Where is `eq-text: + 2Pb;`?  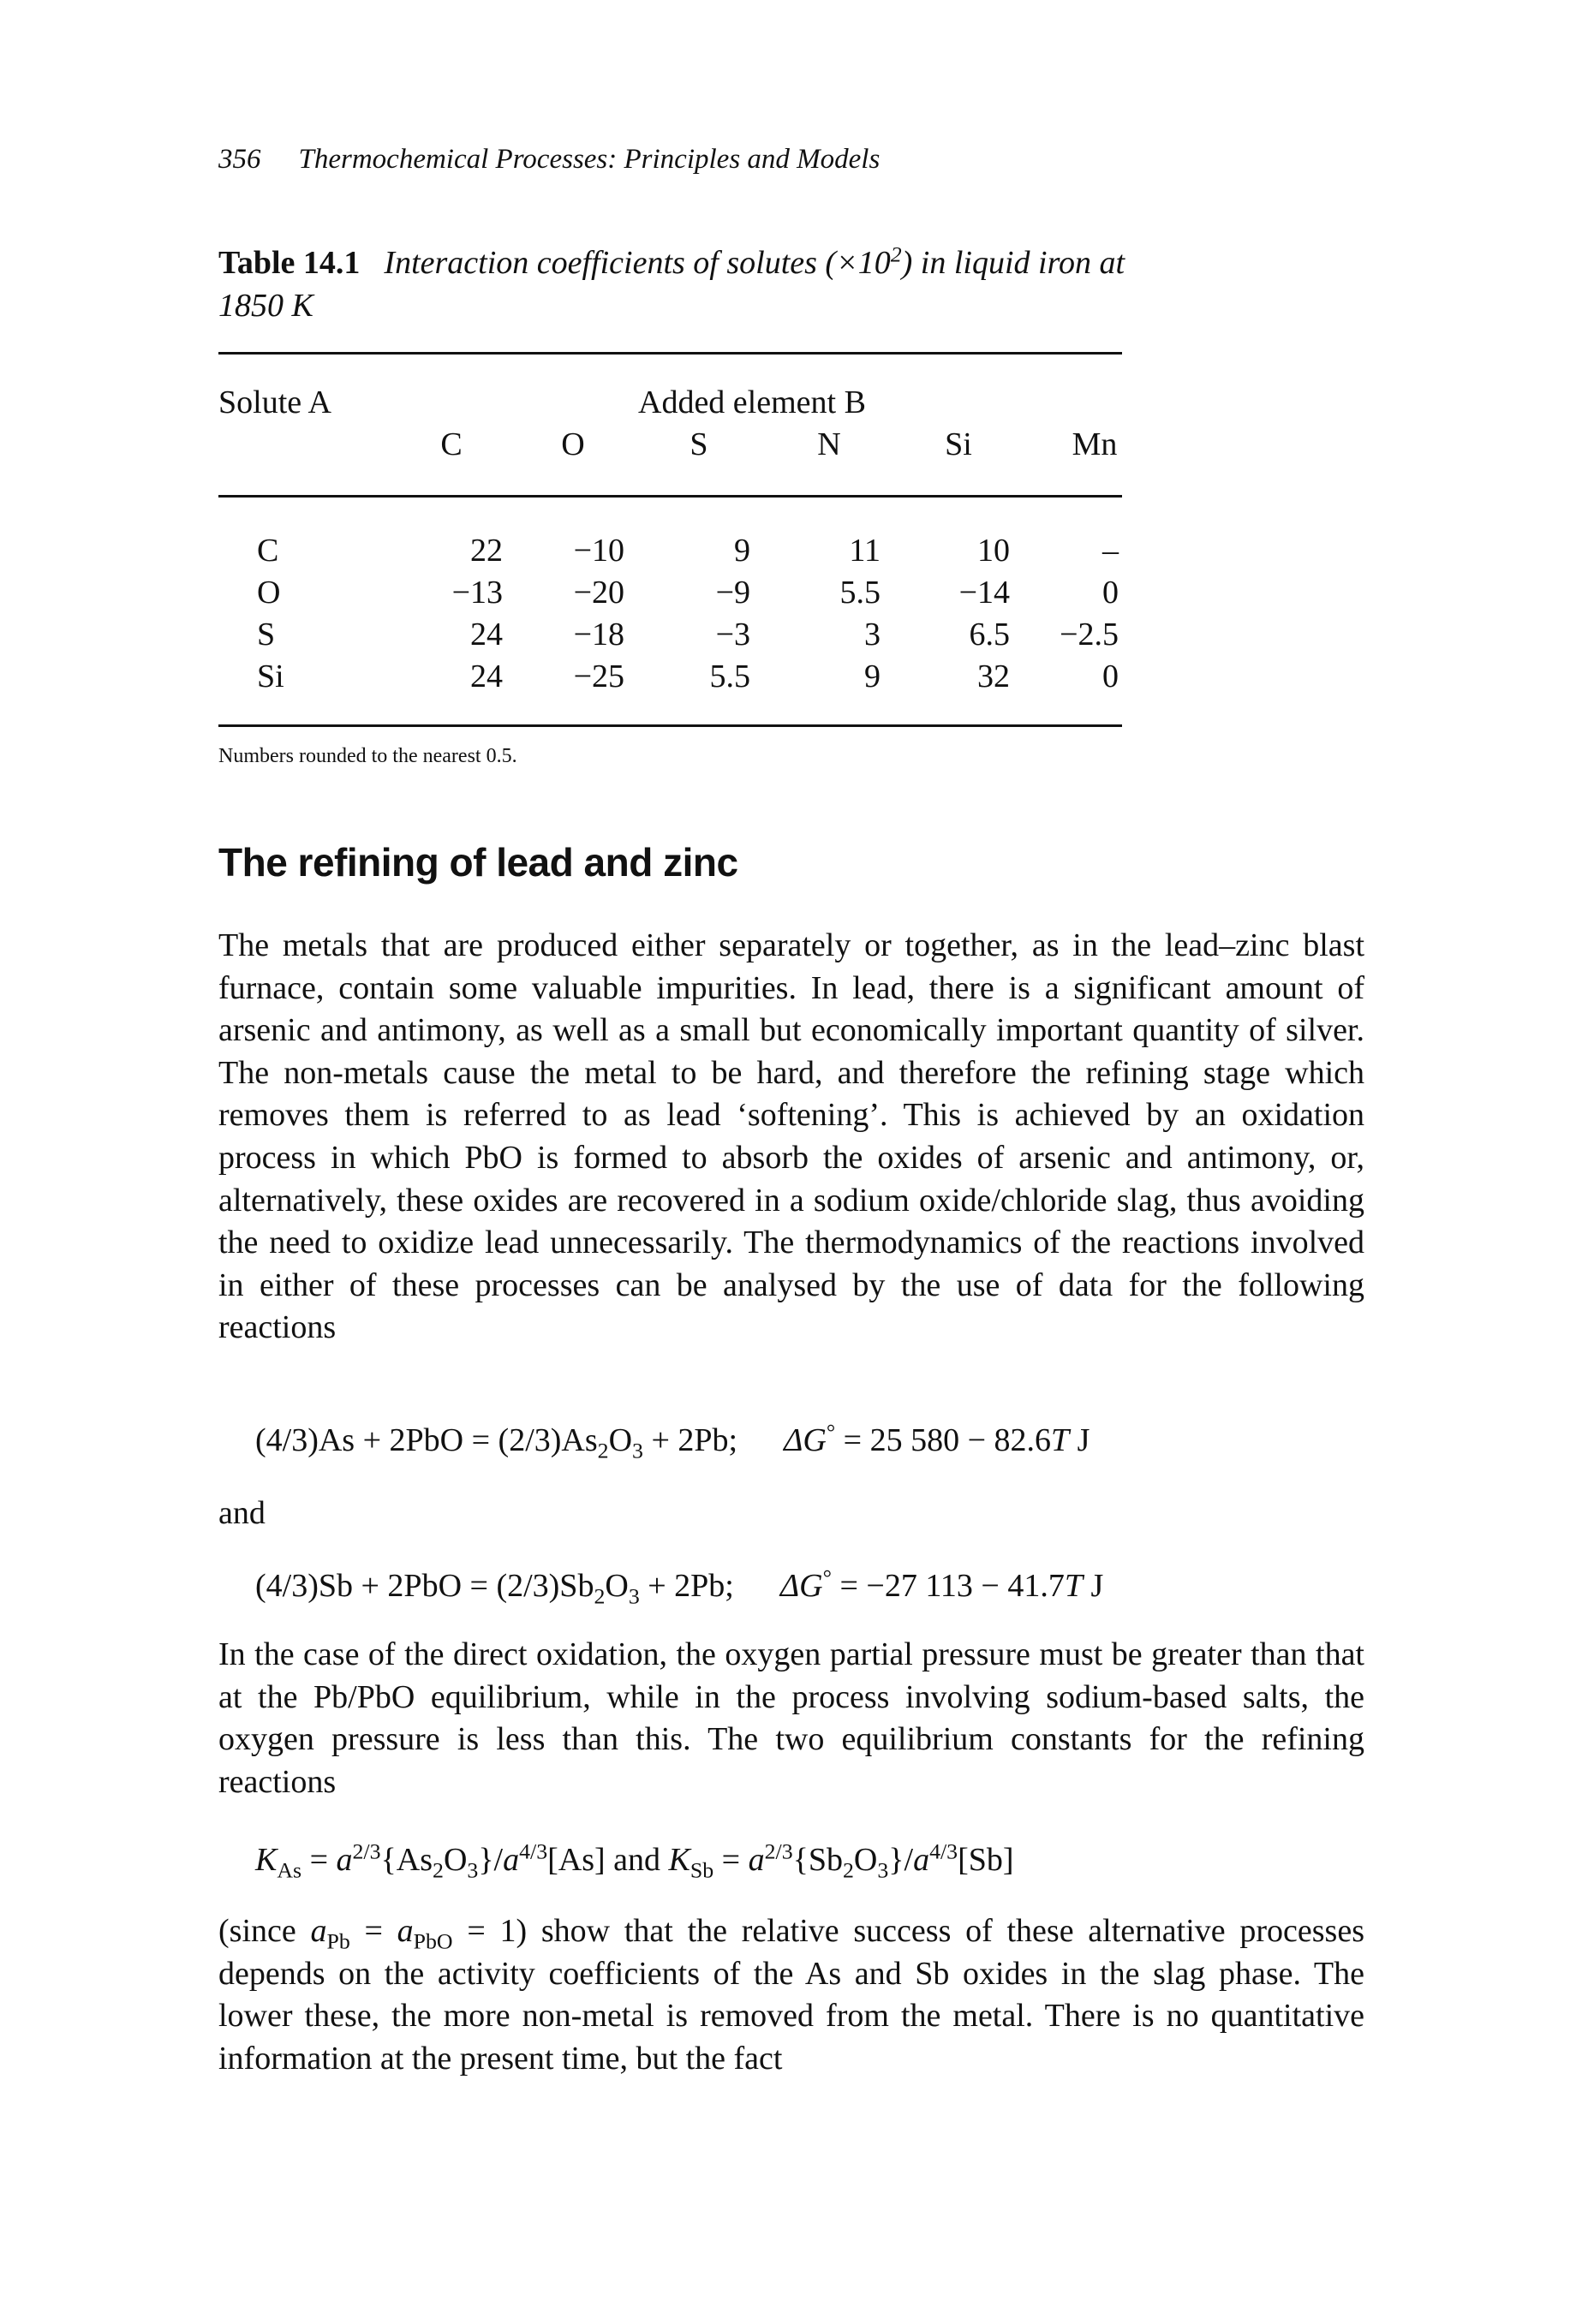 eq-text: + 2Pb; is located at coordinates (687, 1586).